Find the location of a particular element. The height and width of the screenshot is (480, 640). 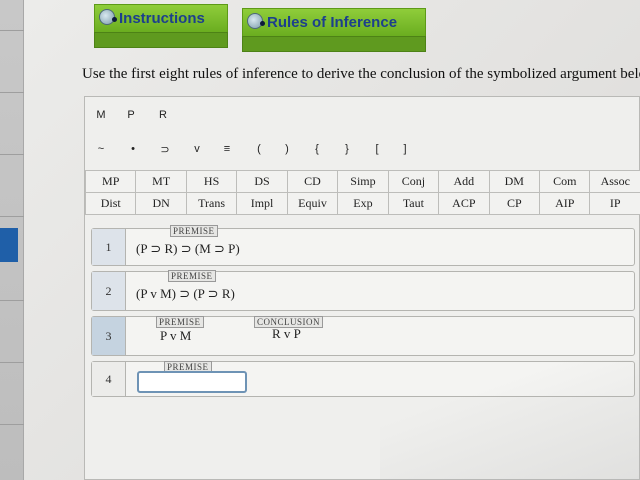

rule-button-simp: Simp is located at coordinates (363, 181).